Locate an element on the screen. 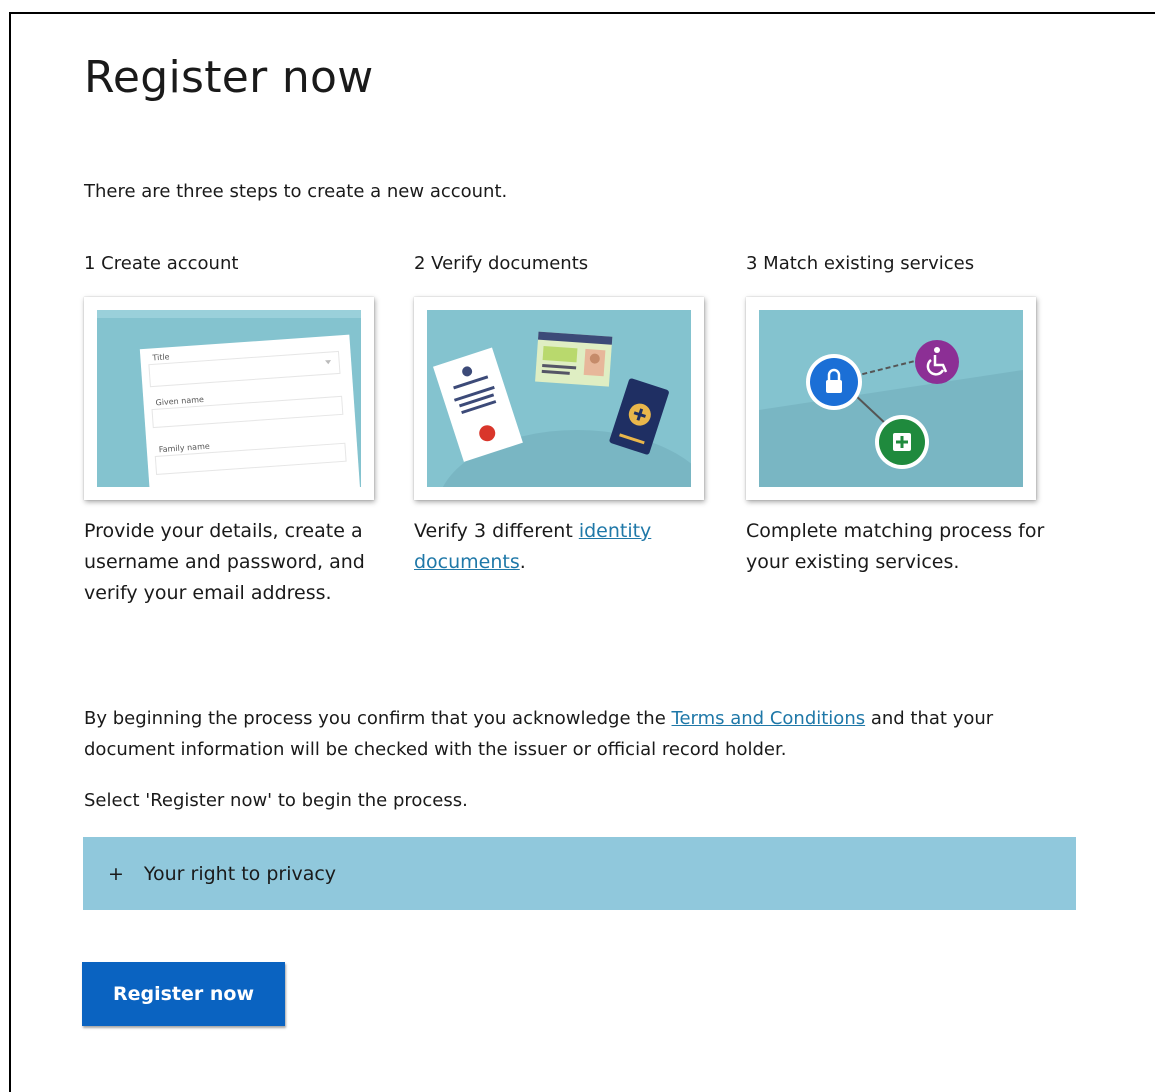 Image resolution: width=1155 pixels, height=1092 pixels. register-now-button: Register now is located at coordinates (183, 994).